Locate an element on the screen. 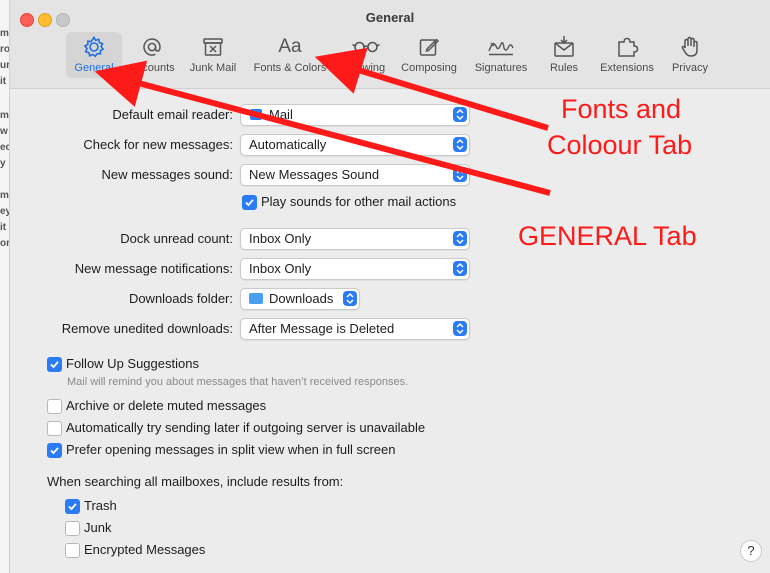 The width and height of the screenshot is (770, 573). follow-up-checkbox is located at coordinates (54, 364).